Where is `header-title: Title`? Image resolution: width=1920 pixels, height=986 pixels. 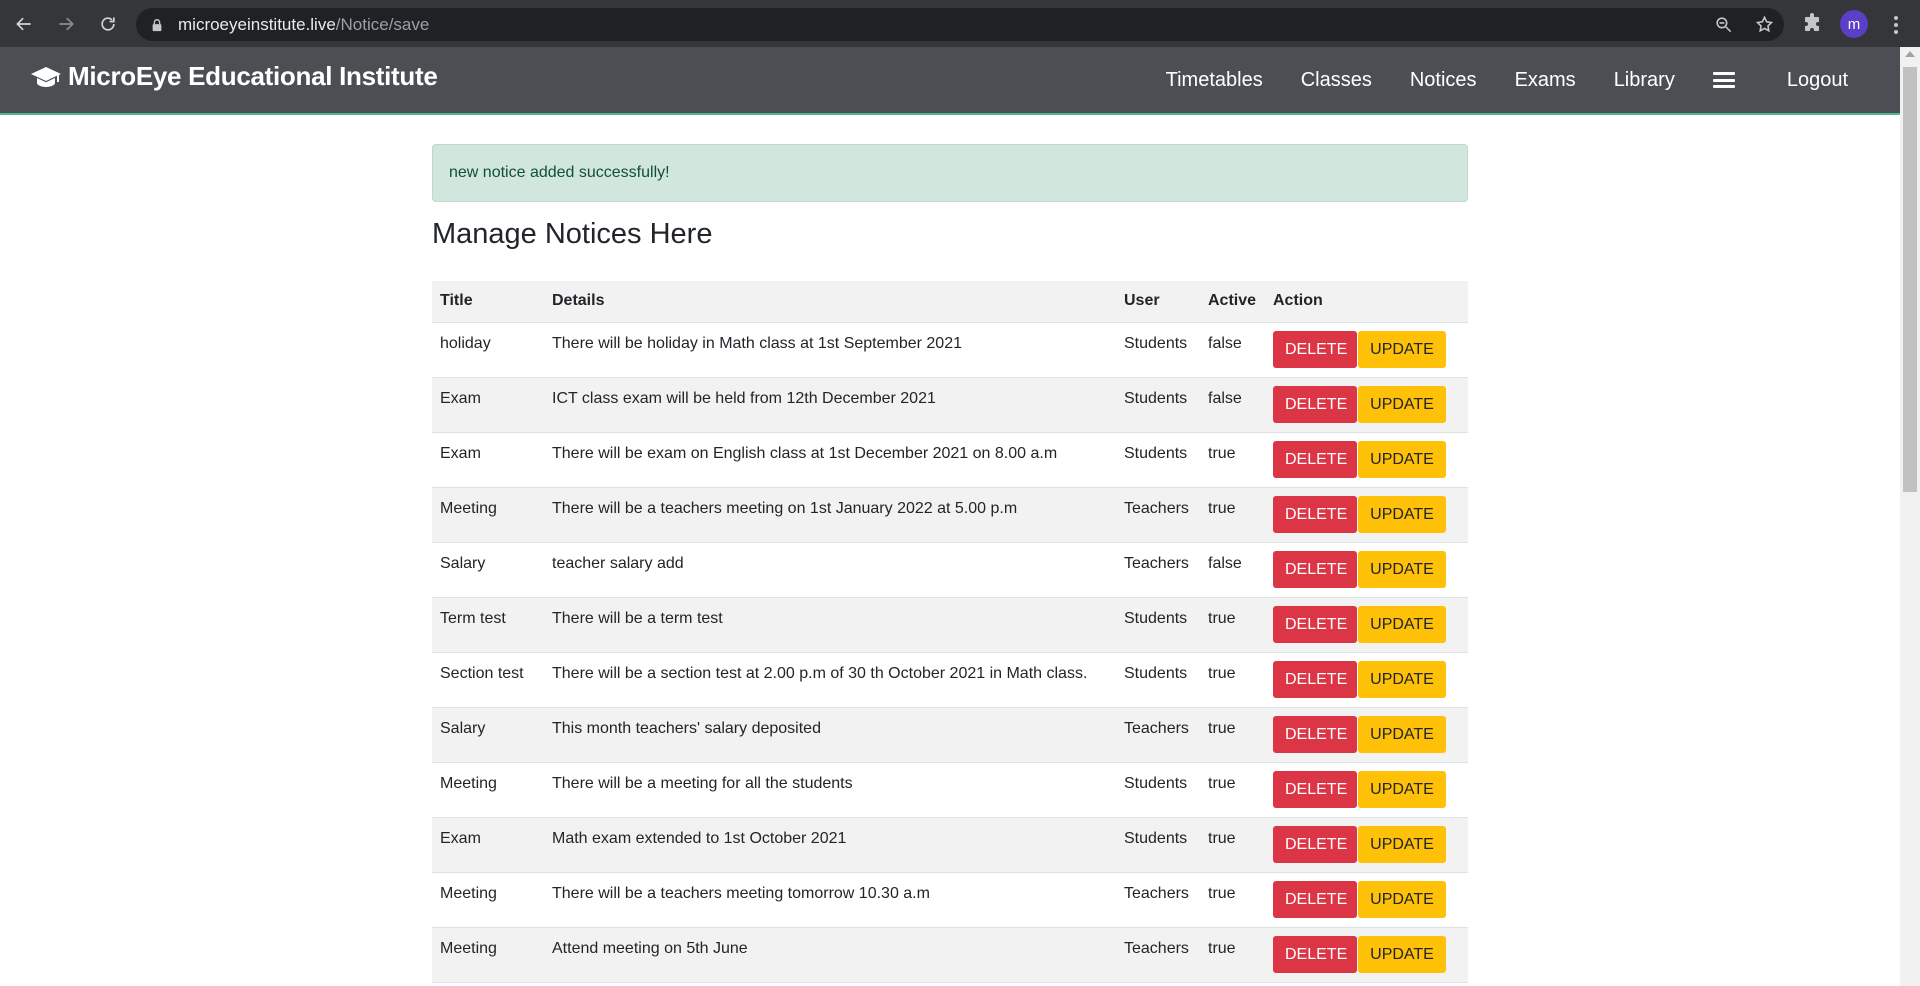
header-title: Title is located at coordinates (488, 302).